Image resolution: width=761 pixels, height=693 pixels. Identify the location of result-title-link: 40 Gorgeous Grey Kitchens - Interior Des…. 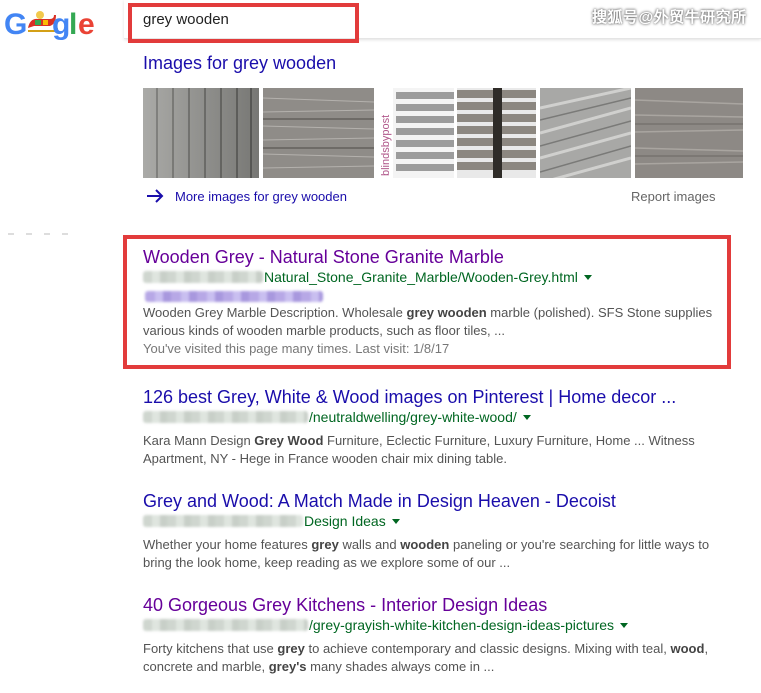
(438, 605).